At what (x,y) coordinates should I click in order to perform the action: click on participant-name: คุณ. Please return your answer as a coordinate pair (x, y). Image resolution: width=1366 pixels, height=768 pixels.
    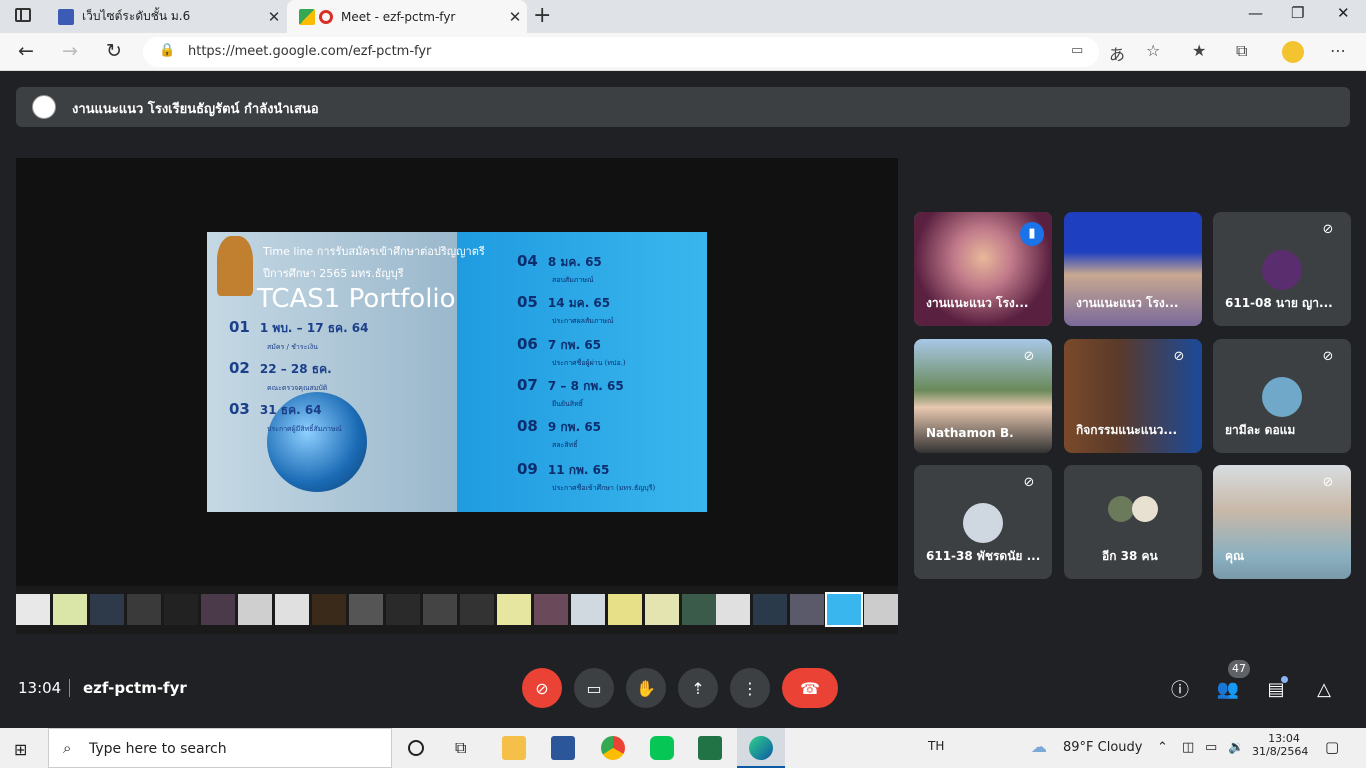
    Looking at the image, I should click on (1235, 556).